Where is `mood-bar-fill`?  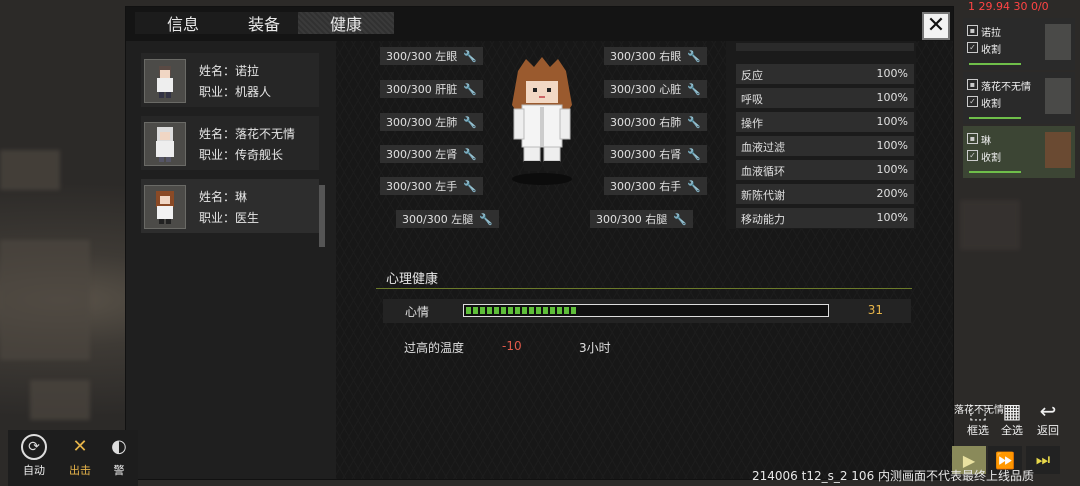
mood-bar-fill is located at coordinates (522, 310).